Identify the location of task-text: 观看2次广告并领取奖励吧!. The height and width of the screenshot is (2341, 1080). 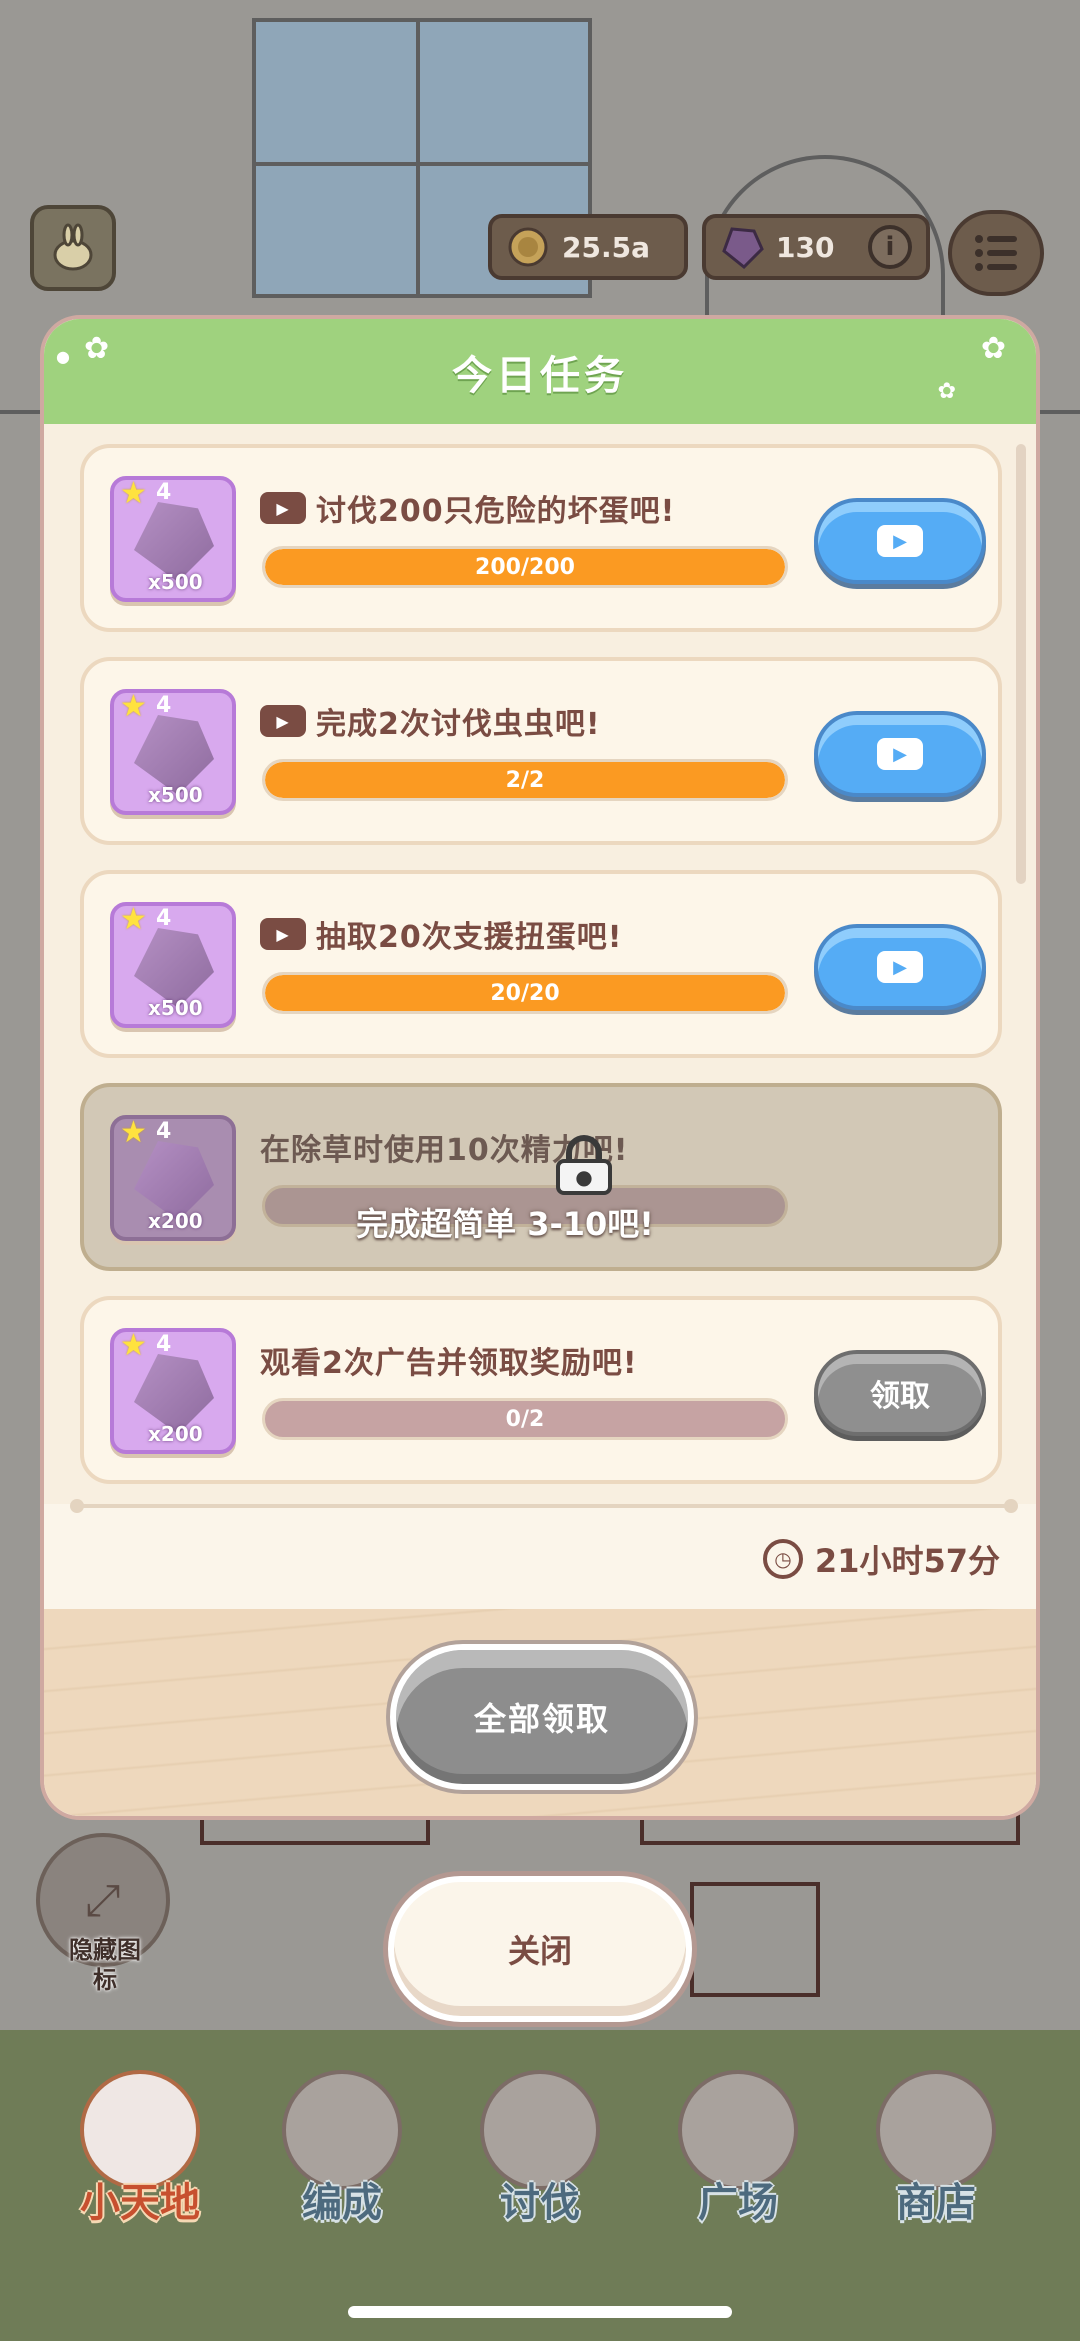
(449, 1363).